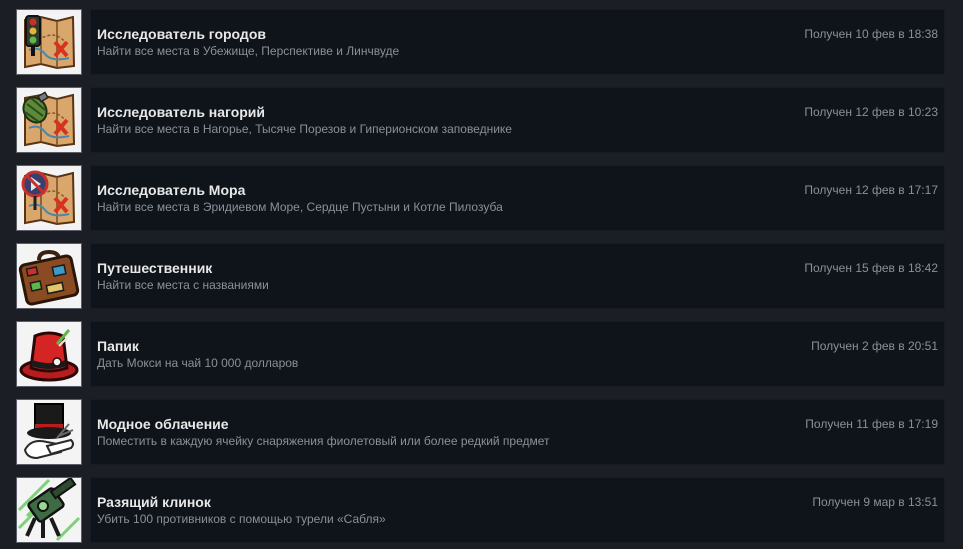 This screenshot has width=963, height=549. I want to click on achievement-unlock-date: Получен 2 фев в 20:51, so click(874, 346).